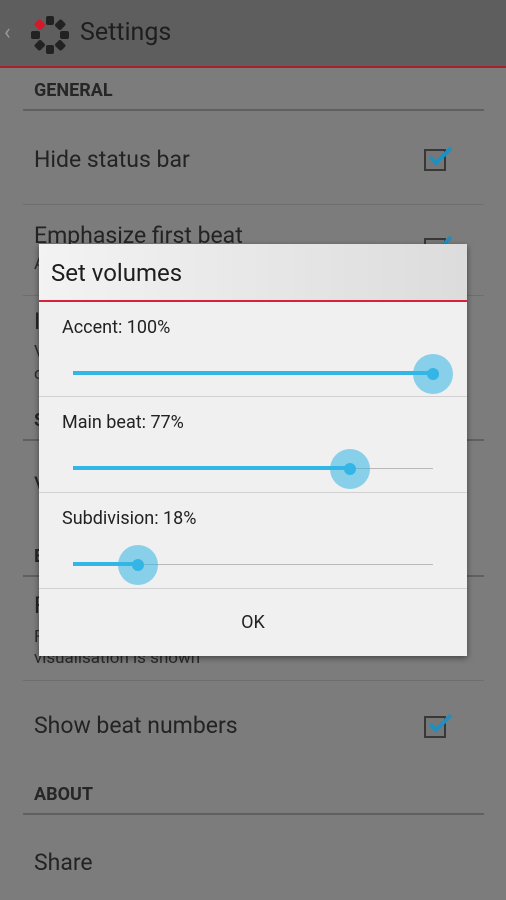 The image size is (506, 900). I want to click on main-beat-slider-block: Main beat: 77%, so click(253, 444).